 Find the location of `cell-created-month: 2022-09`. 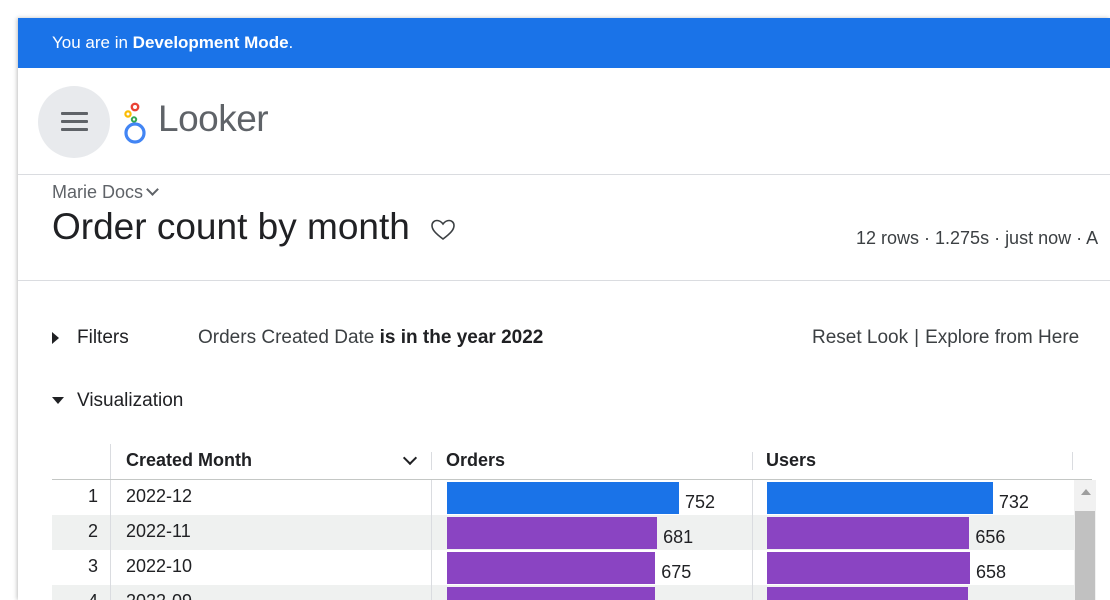

cell-created-month: 2022-09 is located at coordinates (159, 592).